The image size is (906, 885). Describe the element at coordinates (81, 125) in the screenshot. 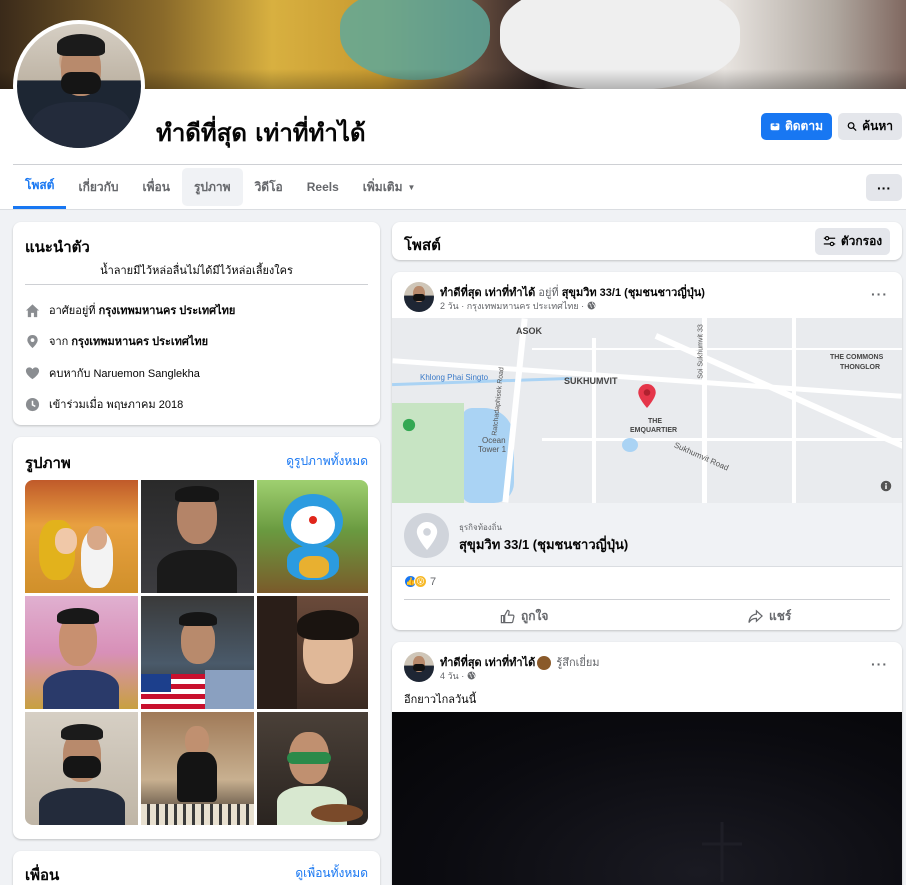

I see `avatar-shirt` at that location.